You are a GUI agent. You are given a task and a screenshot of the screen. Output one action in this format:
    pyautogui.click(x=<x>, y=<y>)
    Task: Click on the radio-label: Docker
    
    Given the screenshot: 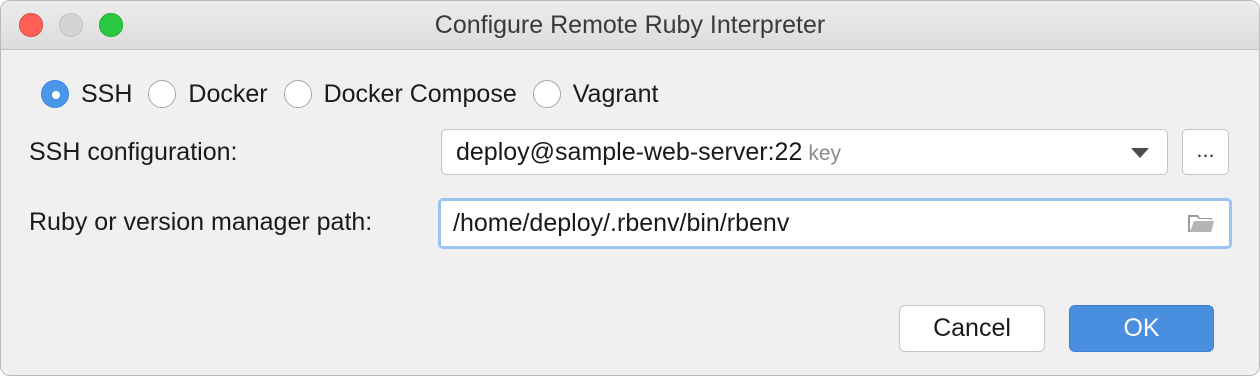 What is the action you would take?
    pyautogui.click(x=228, y=93)
    